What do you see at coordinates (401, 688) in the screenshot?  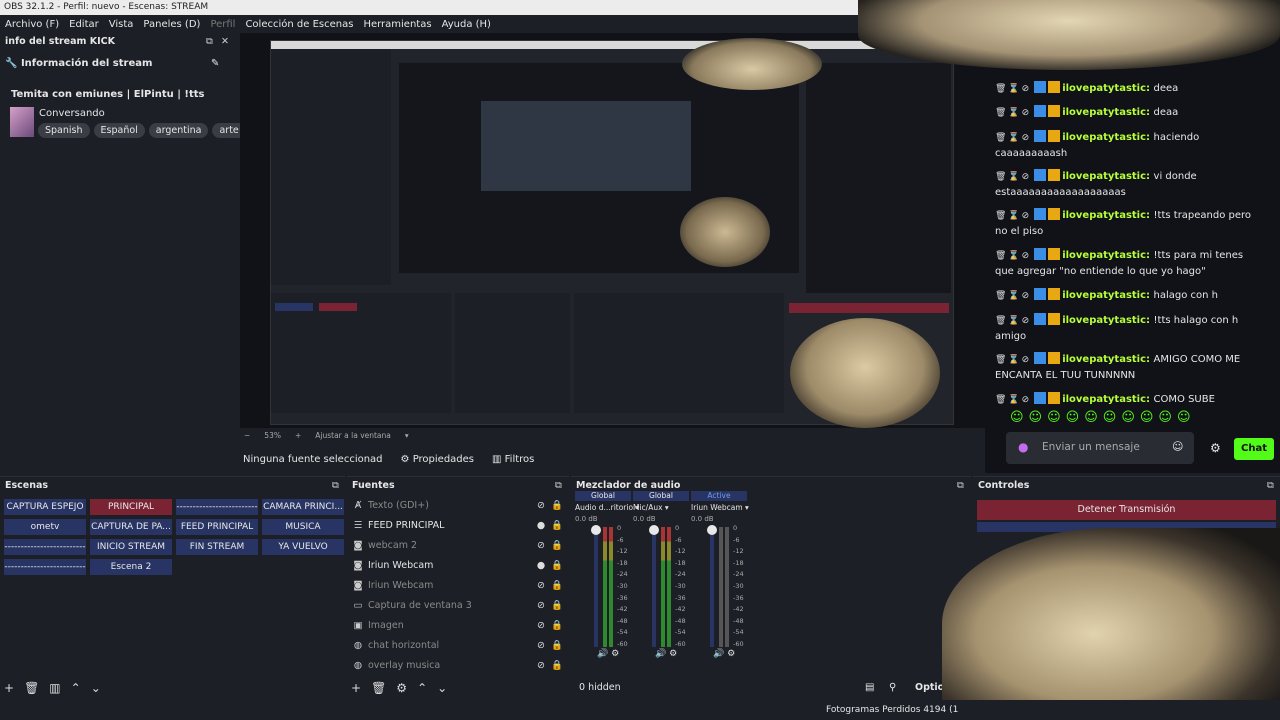 I see `source-properties-button: ⚙` at bounding box center [401, 688].